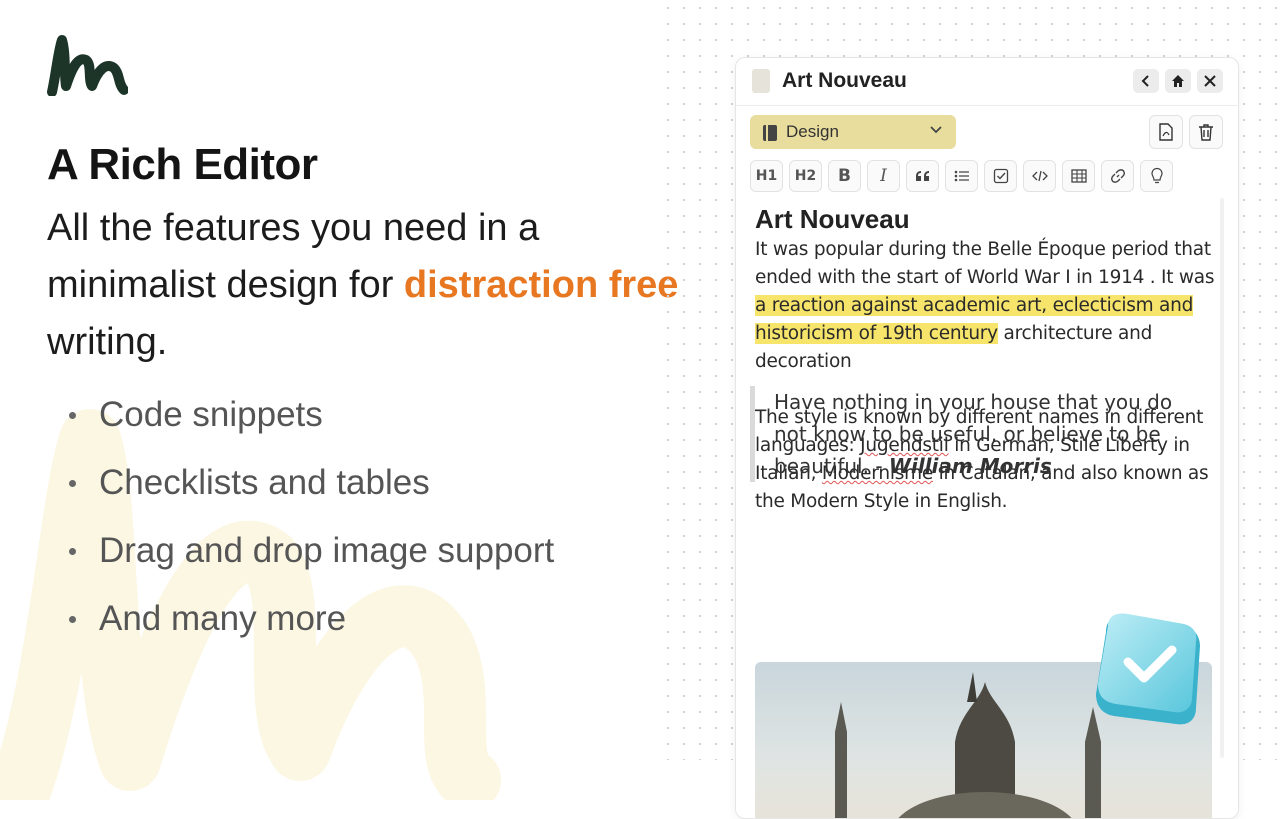  Describe the element at coordinates (853, 132) in the screenshot. I see `category-select: Design` at that location.